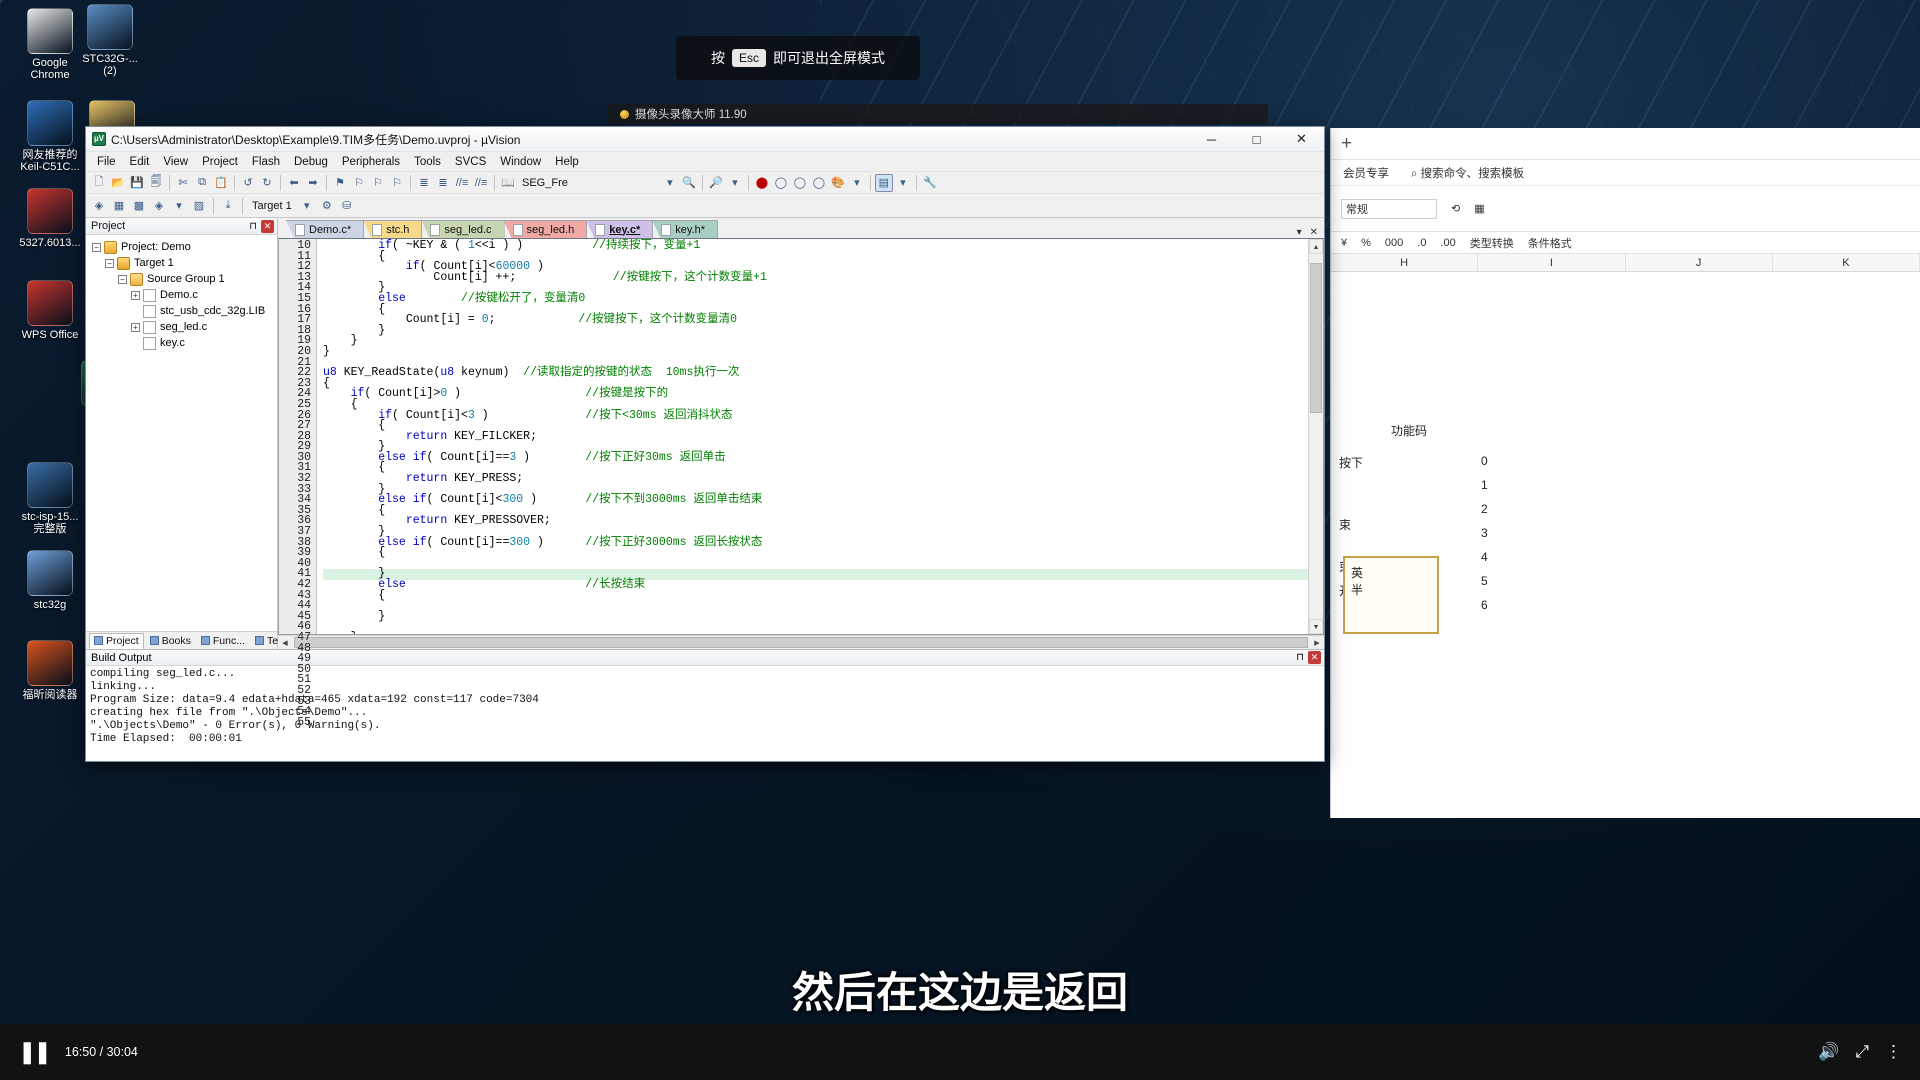 This screenshot has width=1920, height=1080. I want to click on tree-item-target-1: − Target 1, so click(181, 263).